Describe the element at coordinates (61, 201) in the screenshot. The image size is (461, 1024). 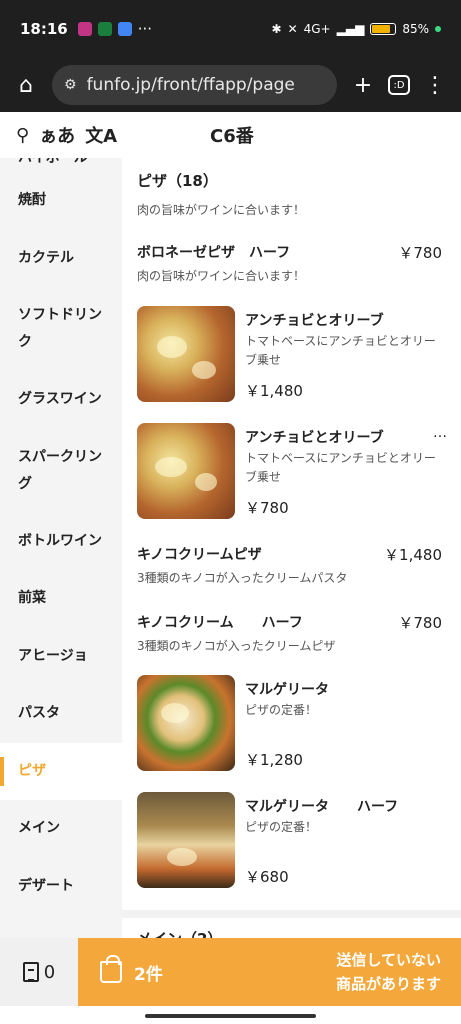
I see `sidebar-item-shochu: 焼酎` at that location.